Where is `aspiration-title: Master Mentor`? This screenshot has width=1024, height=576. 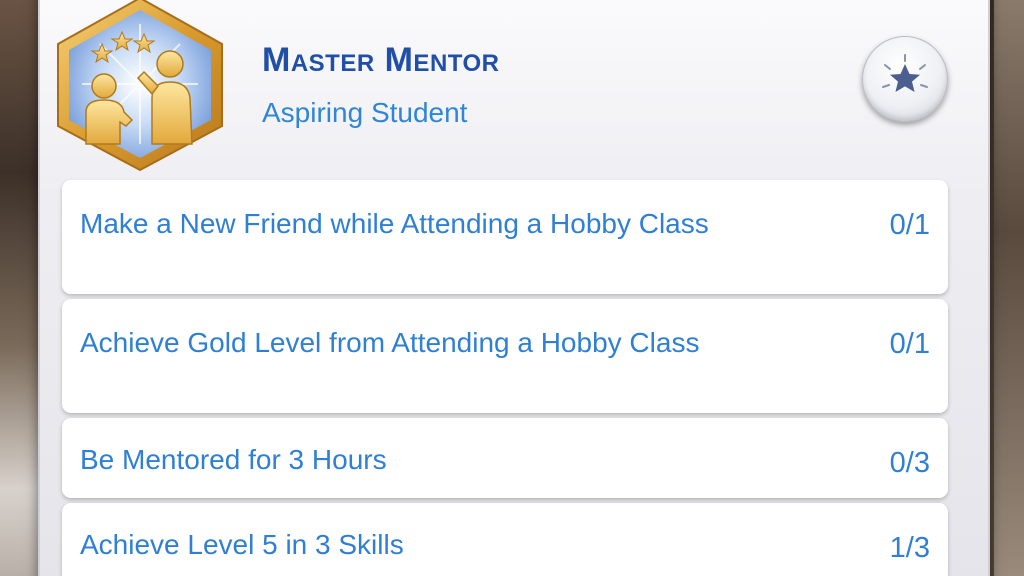
aspiration-title: Master Mentor is located at coordinates (381, 60).